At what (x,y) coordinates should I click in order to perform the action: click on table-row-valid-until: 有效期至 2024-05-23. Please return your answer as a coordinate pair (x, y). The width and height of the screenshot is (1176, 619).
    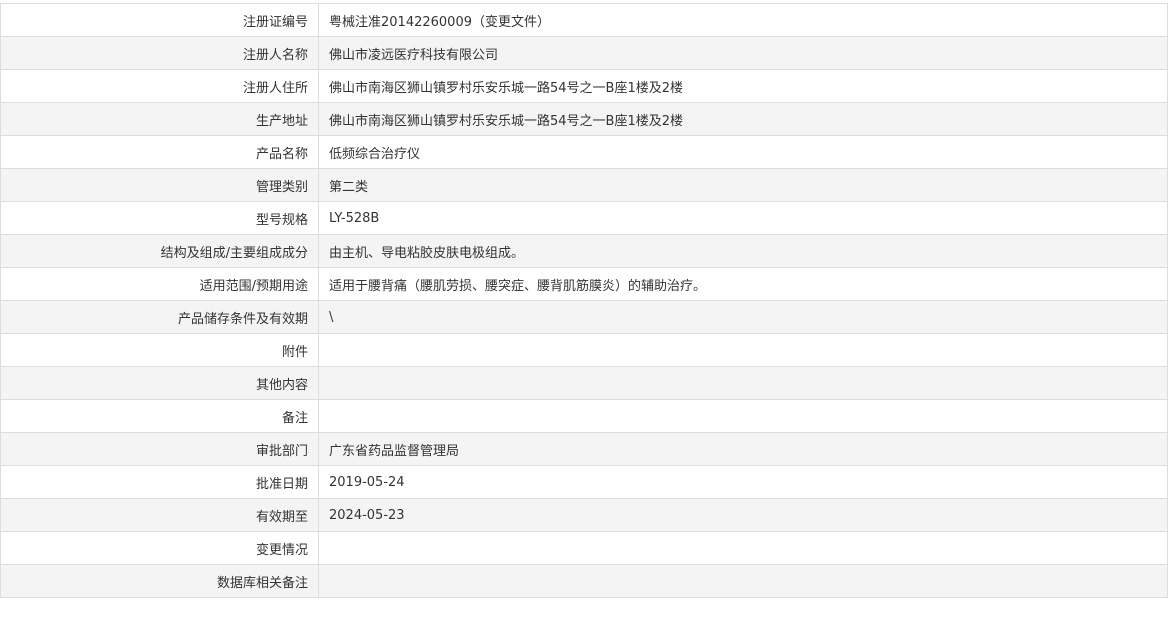
    Looking at the image, I should click on (584, 515).